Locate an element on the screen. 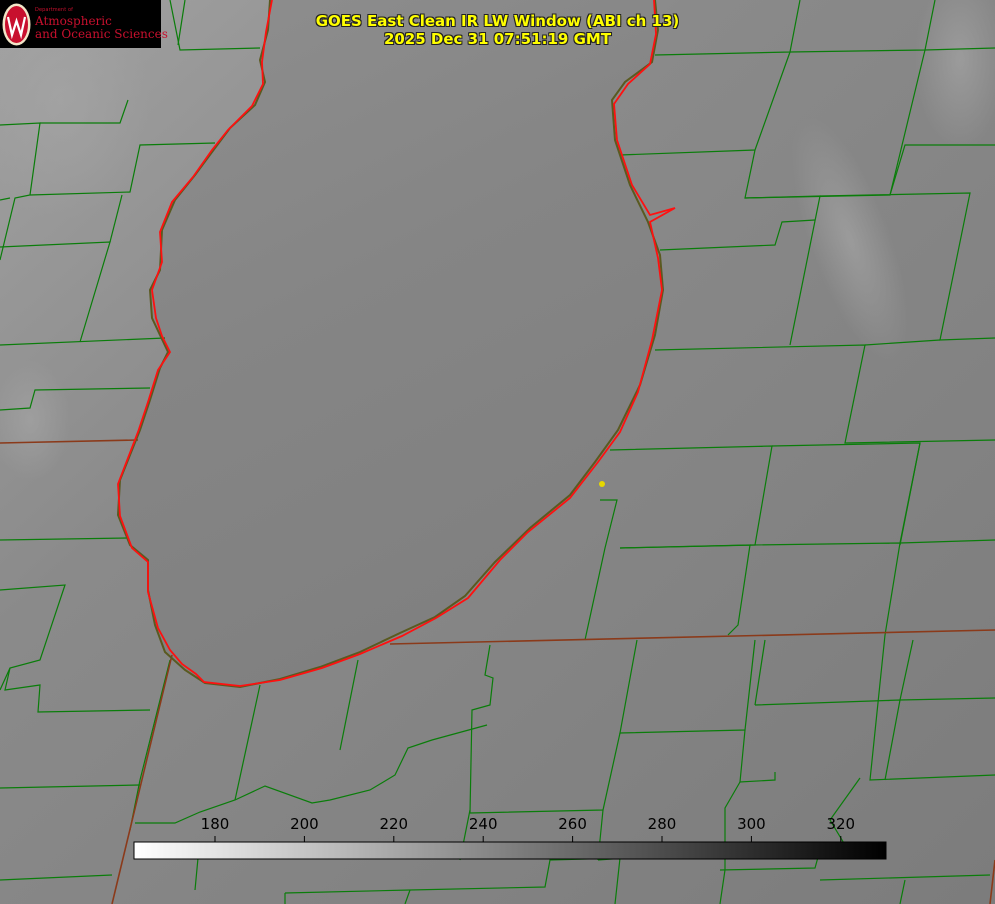 Image resolution: width=995 pixels, height=904 pixels. location-point-marker is located at coordinates (602, 484).